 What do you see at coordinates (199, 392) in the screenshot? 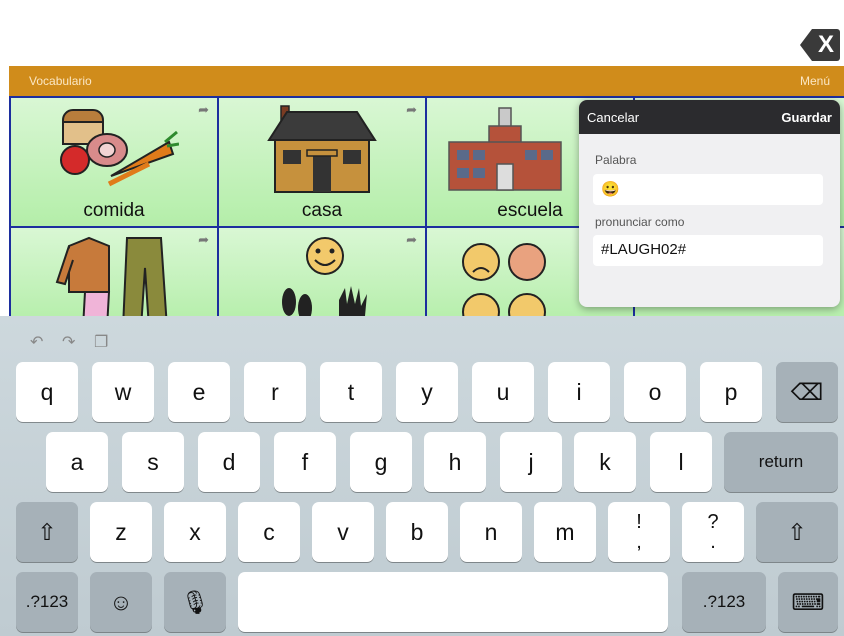
I see `key-e: e` at bounding box center [199, 392].